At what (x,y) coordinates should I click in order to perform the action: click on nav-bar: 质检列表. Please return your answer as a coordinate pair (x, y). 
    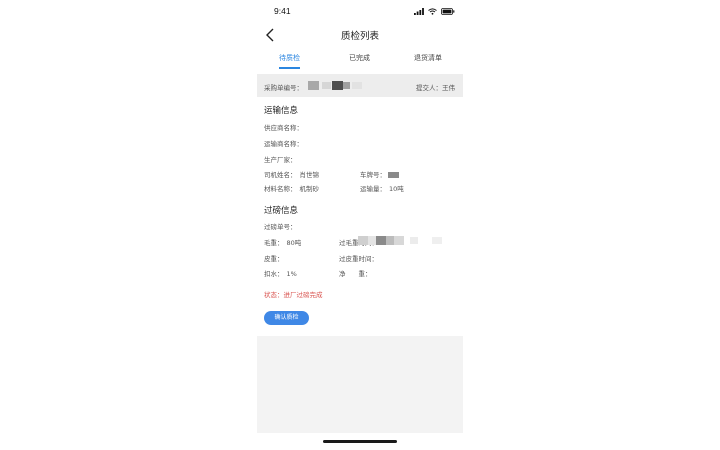
    Looking at the image, I should click on (360, 35).